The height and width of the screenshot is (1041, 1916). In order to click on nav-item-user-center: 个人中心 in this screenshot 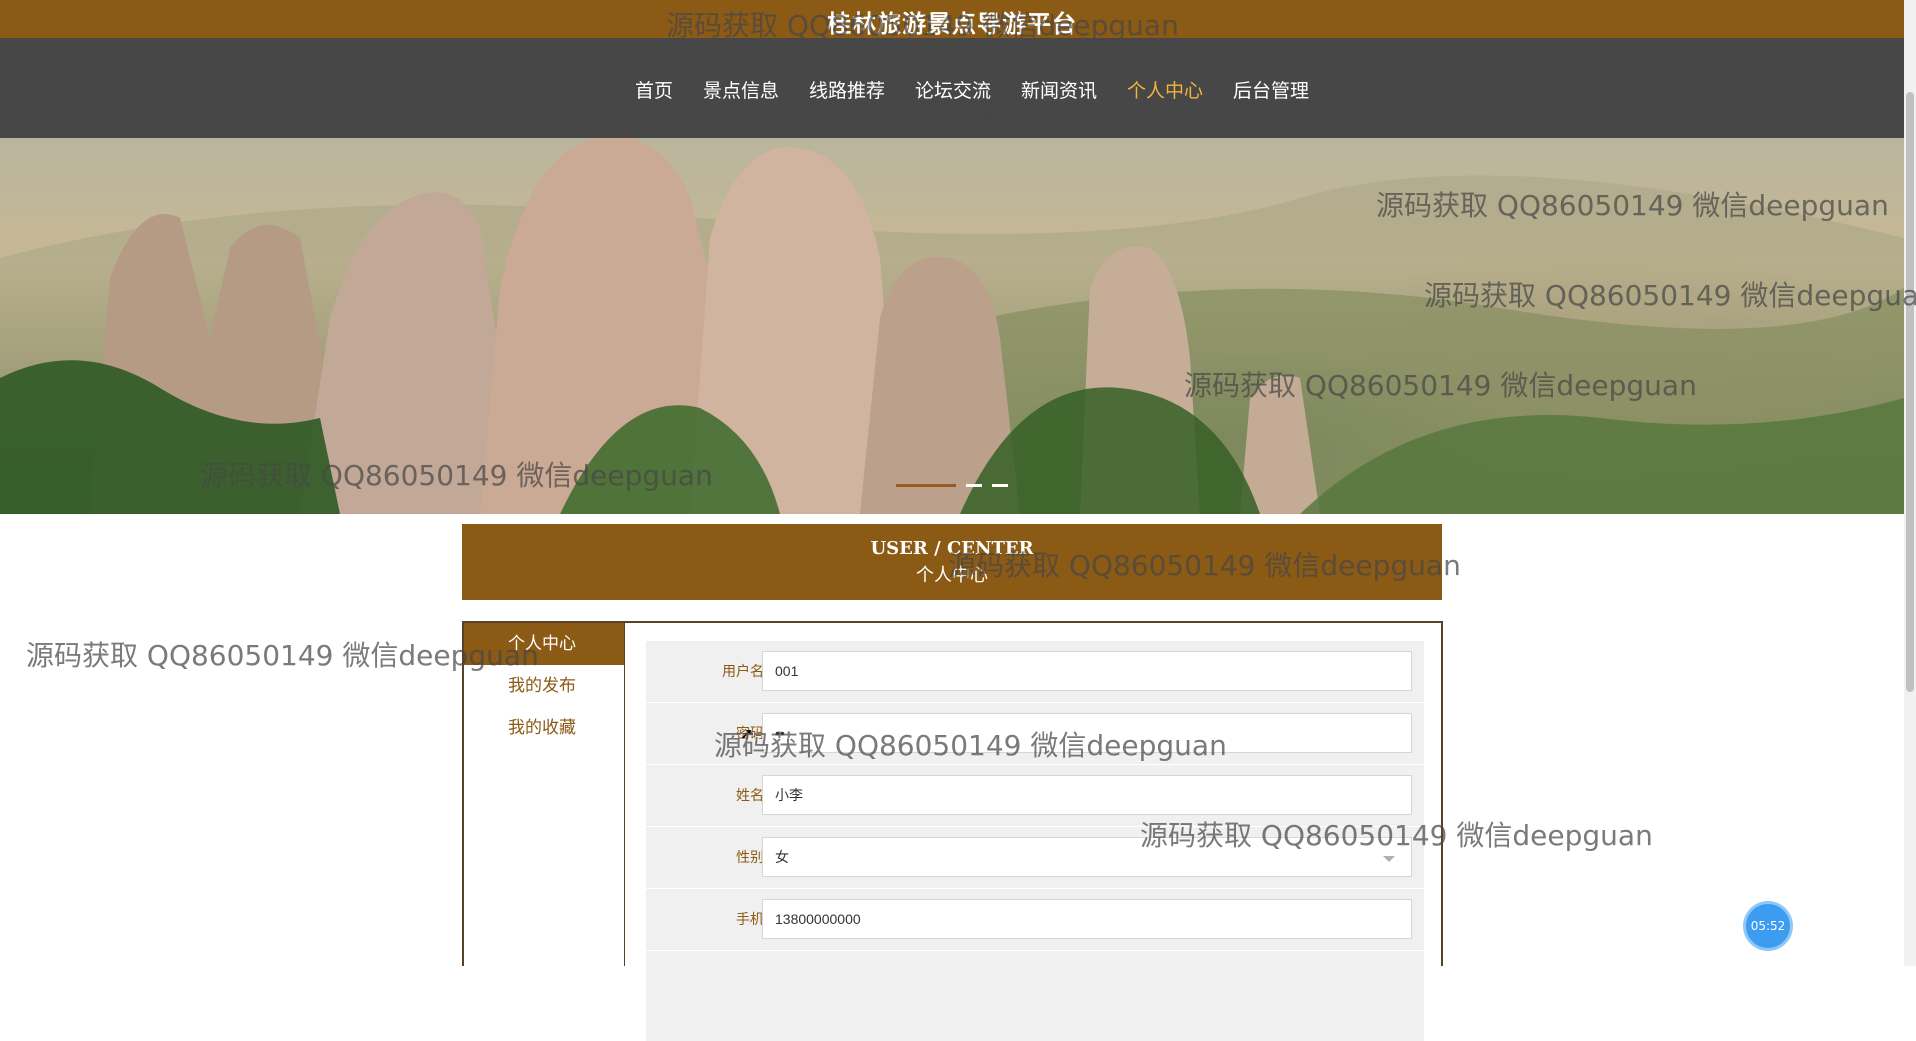, I will do `click(1165, 89)`.